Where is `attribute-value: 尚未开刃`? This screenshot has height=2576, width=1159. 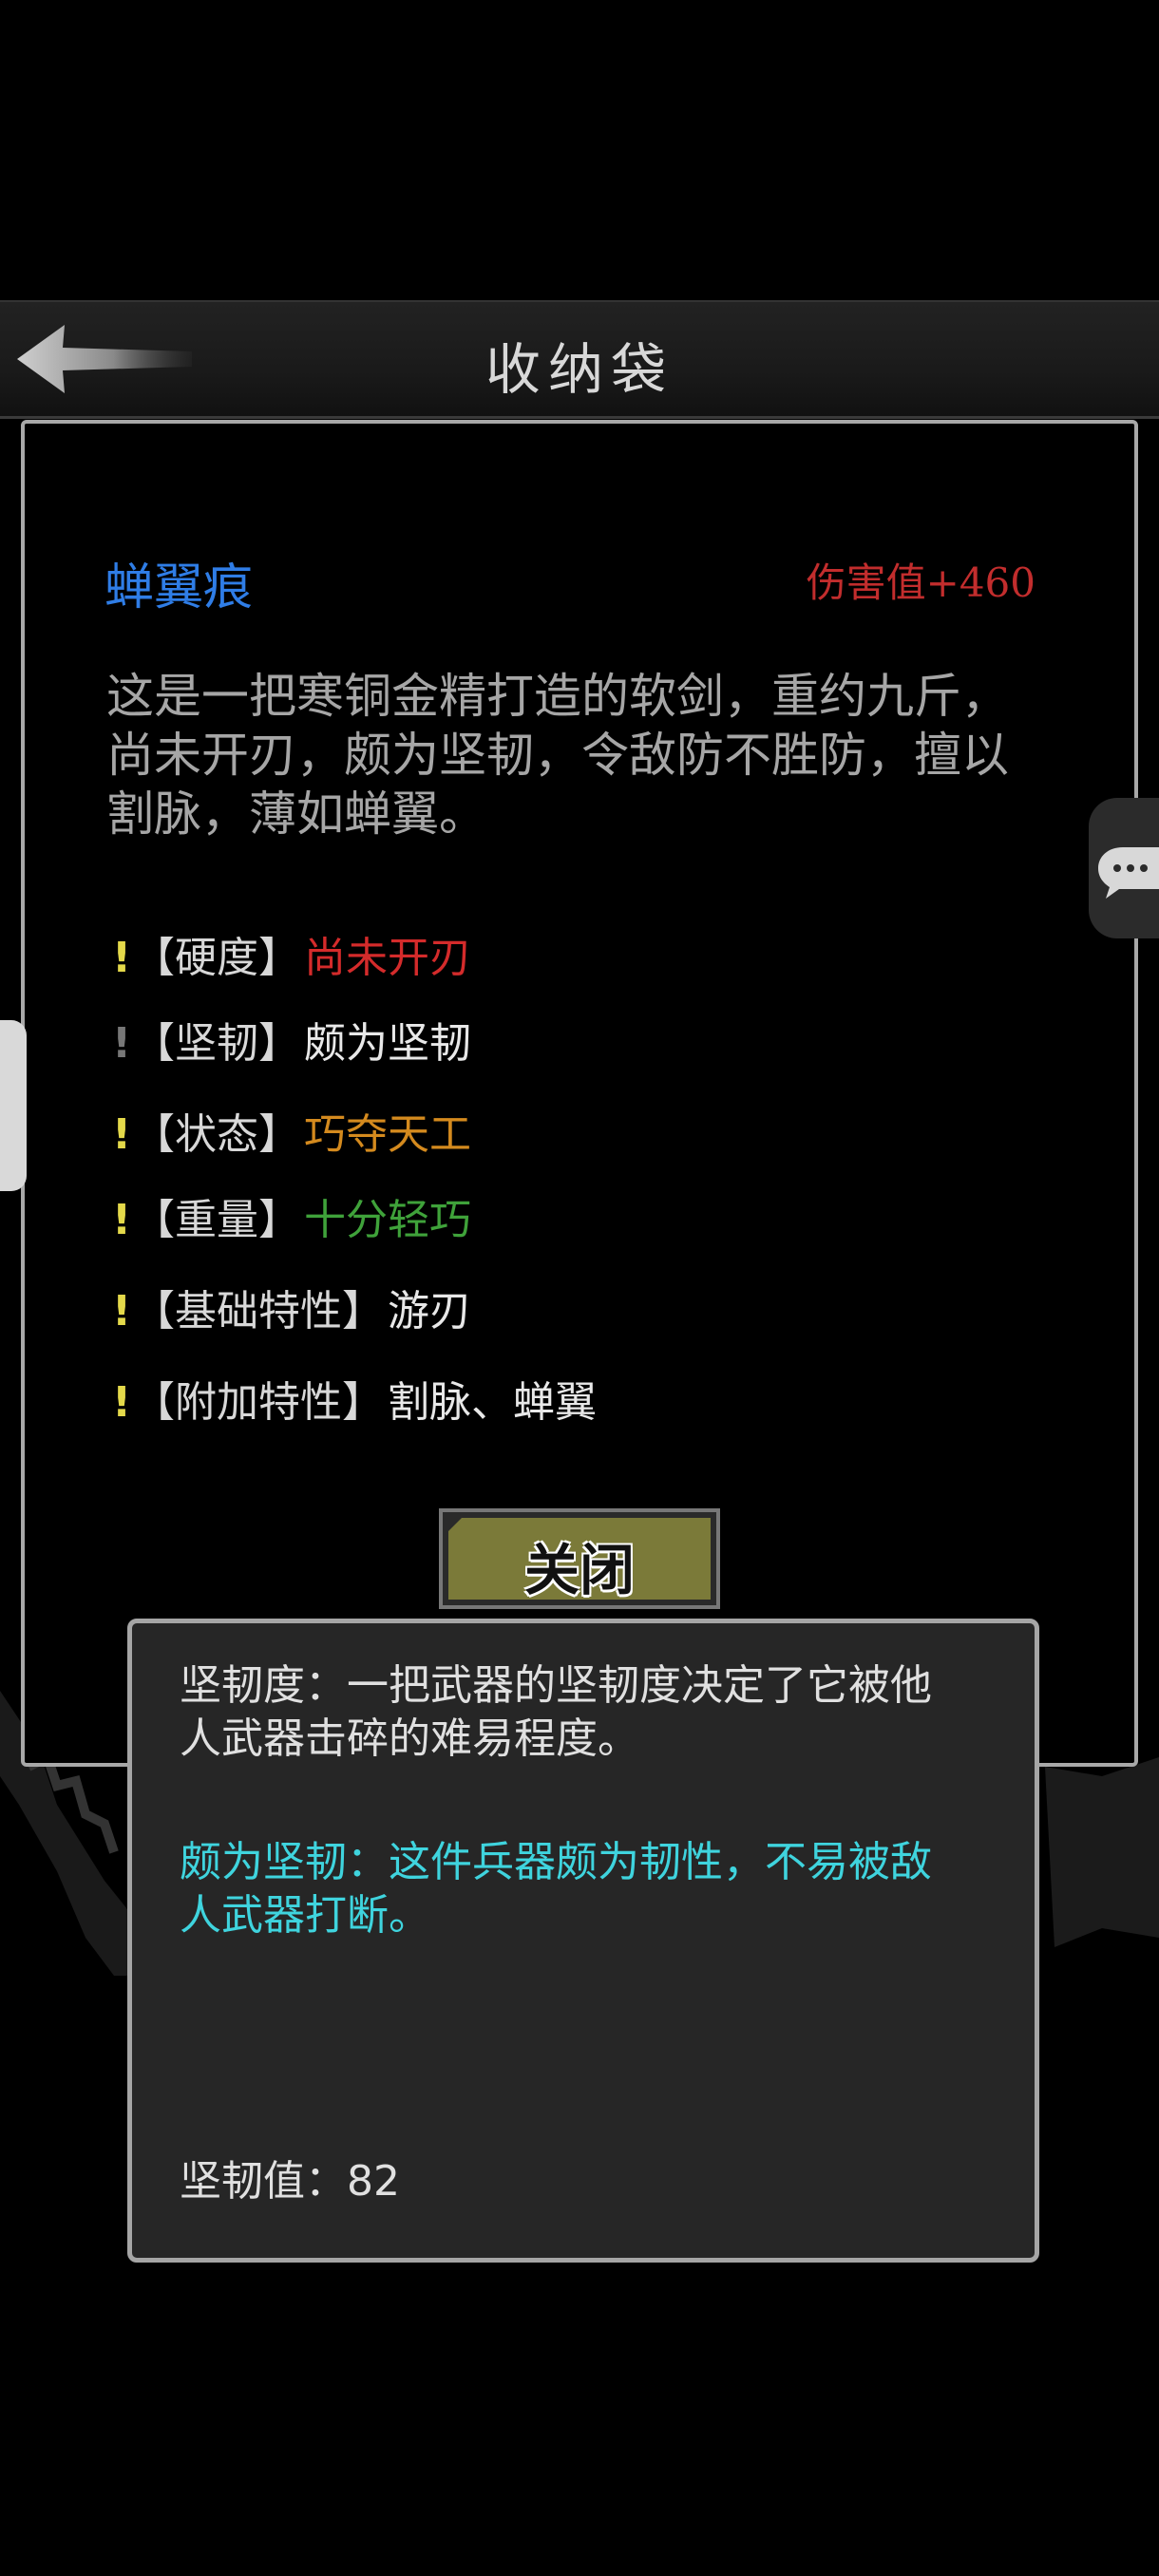 attribute-value: 尚未开刃 is located at coordinates (387, 958).